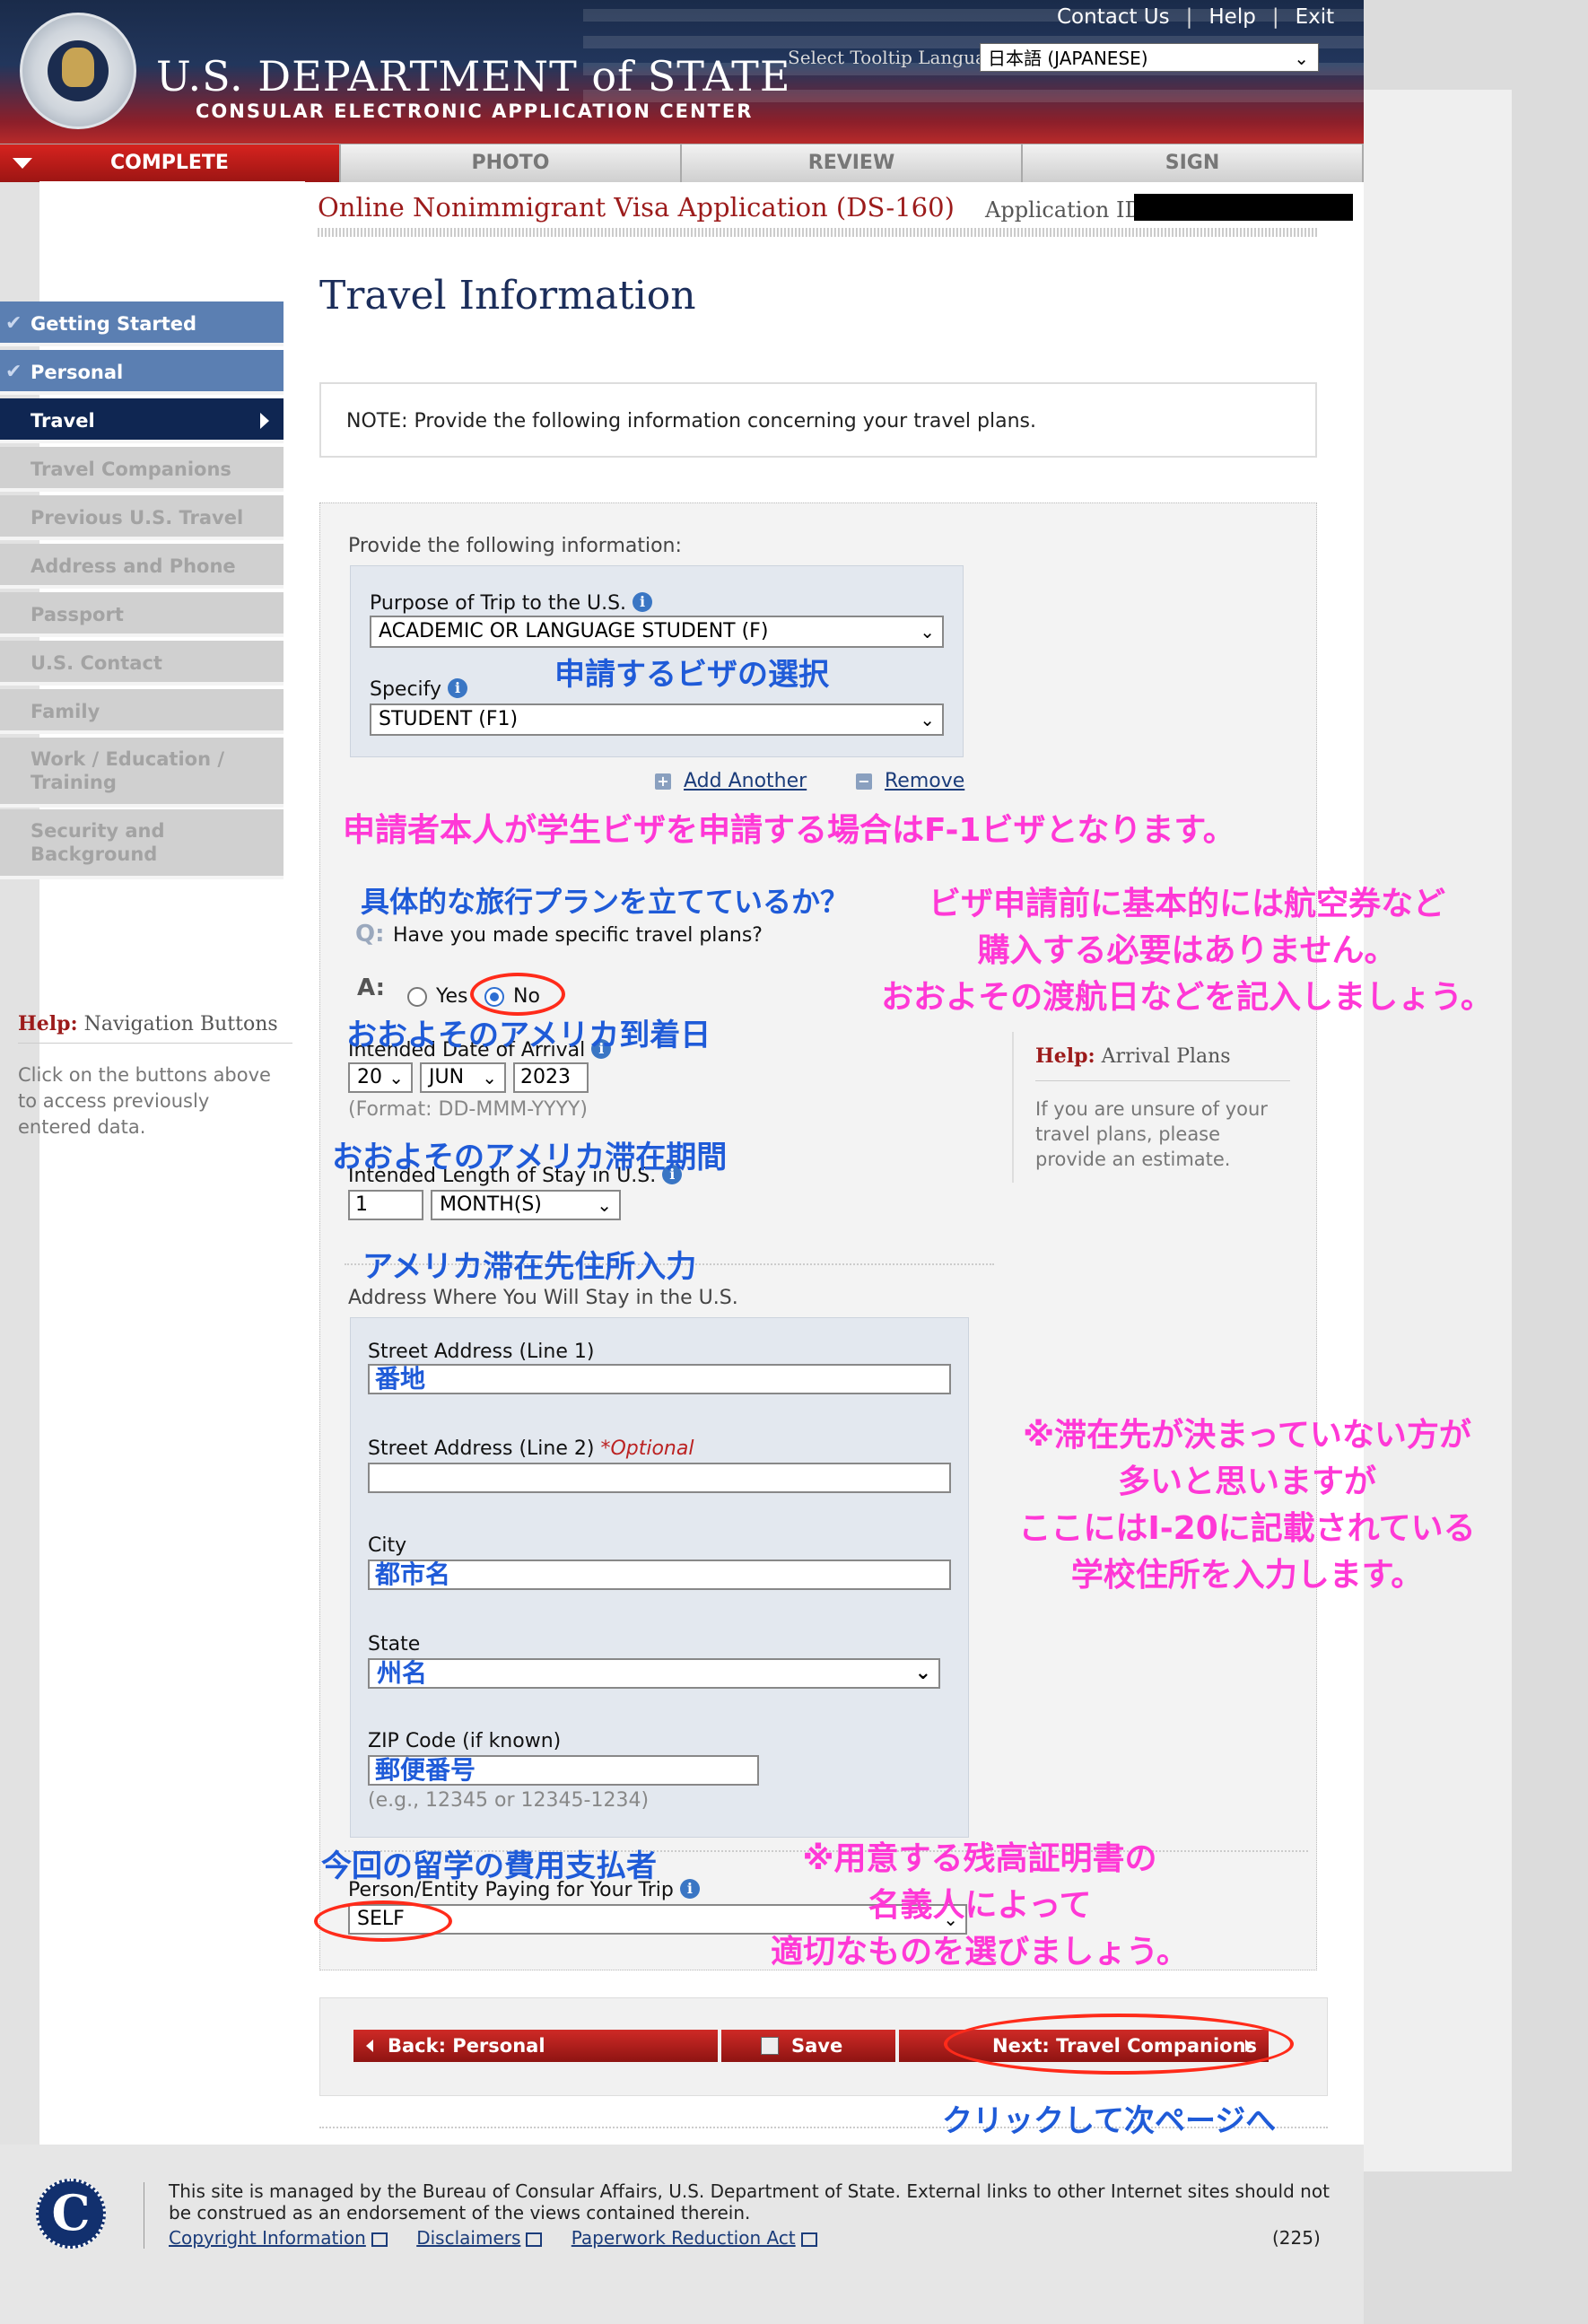 The height and width of the screenshot is (2324, 1588). Describe the element at coordinates (137, 518) in the screenshot. I see `sidebar-item-label: Previous U.S. Travel` at that location.